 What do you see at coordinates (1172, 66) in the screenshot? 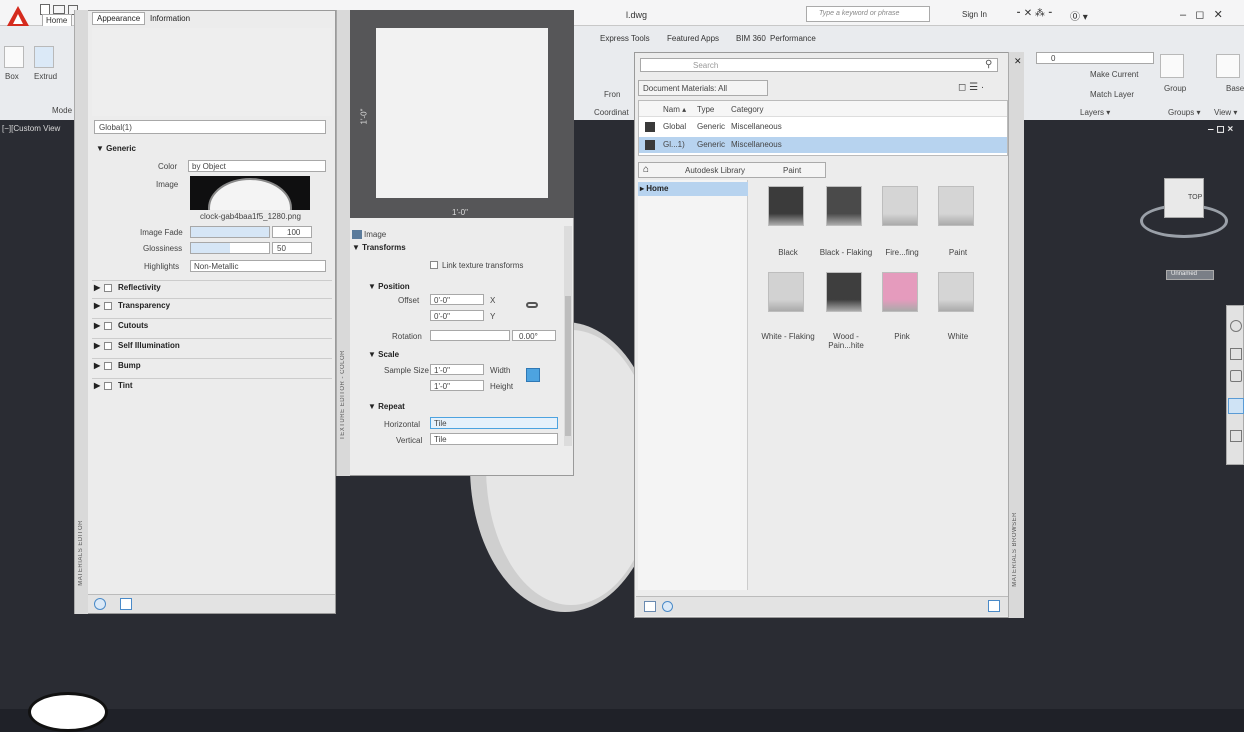
I see `group-button` at bounding box center [1172, 66].